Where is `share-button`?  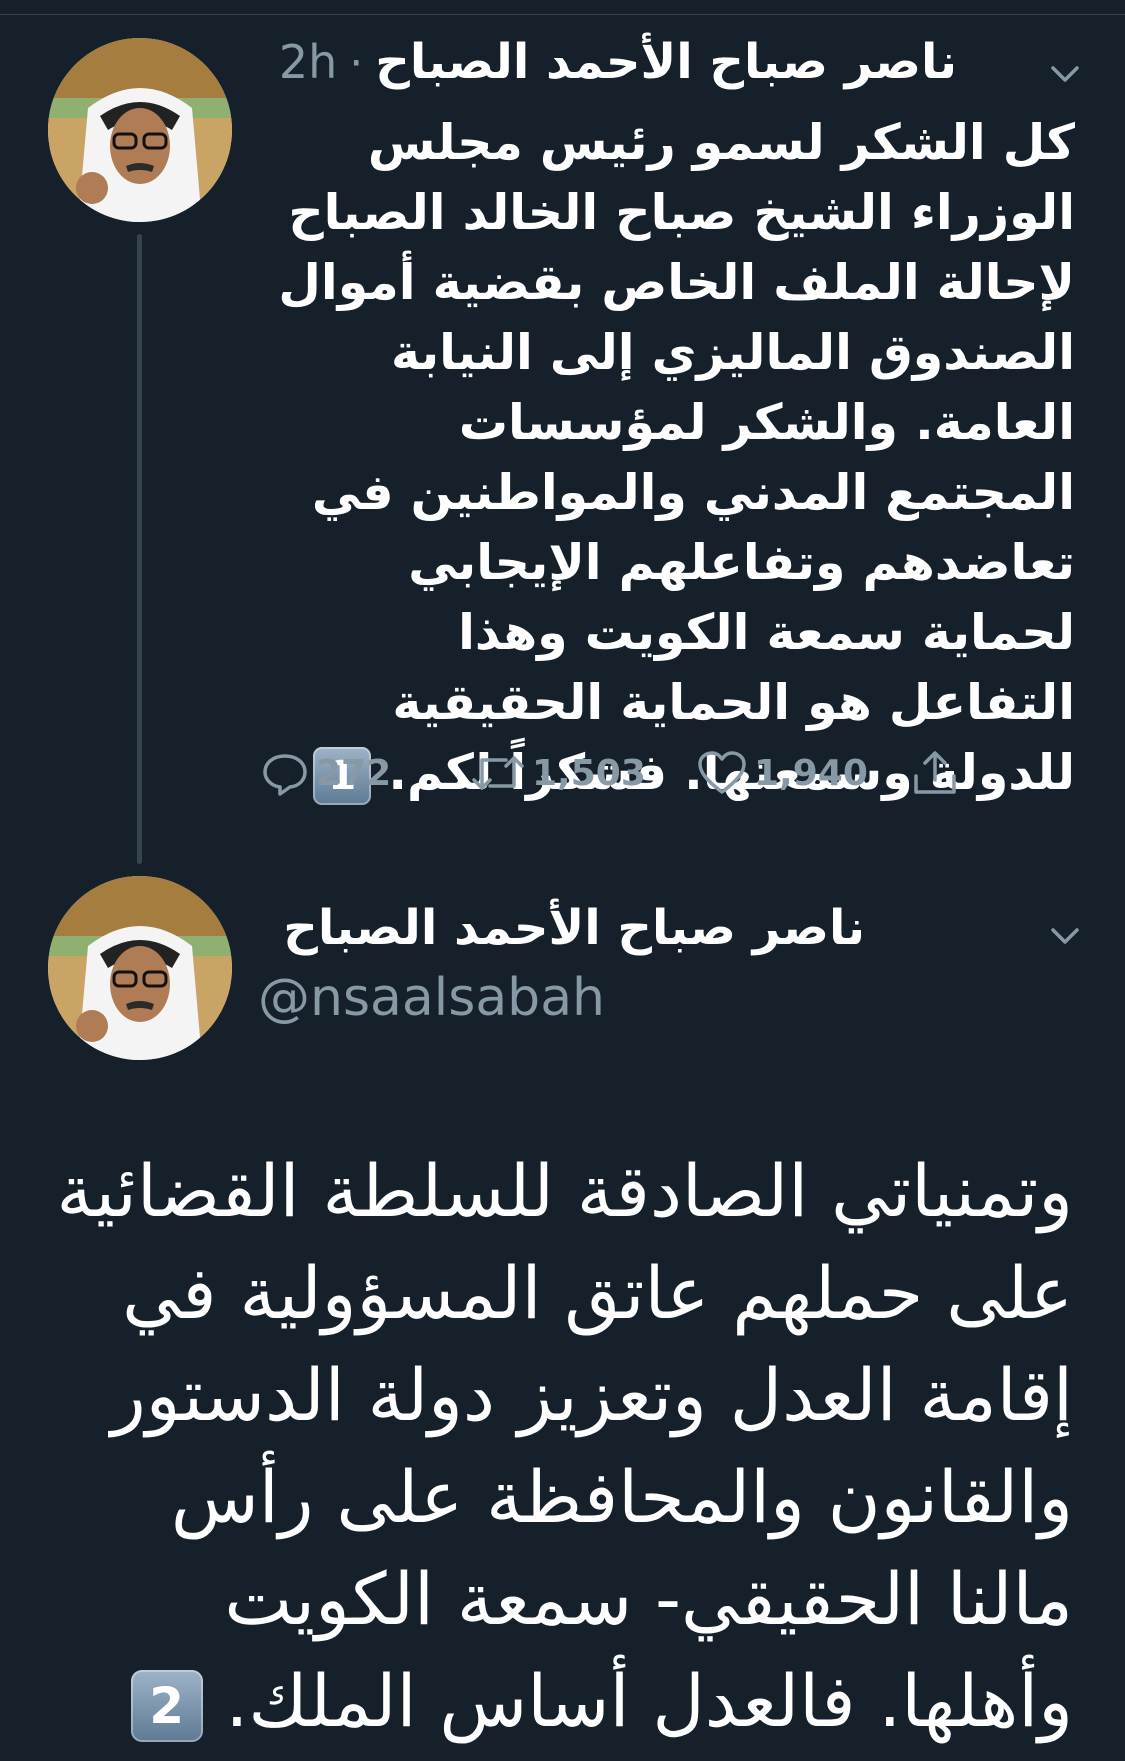 share-button is located at coordinates (938, 773).